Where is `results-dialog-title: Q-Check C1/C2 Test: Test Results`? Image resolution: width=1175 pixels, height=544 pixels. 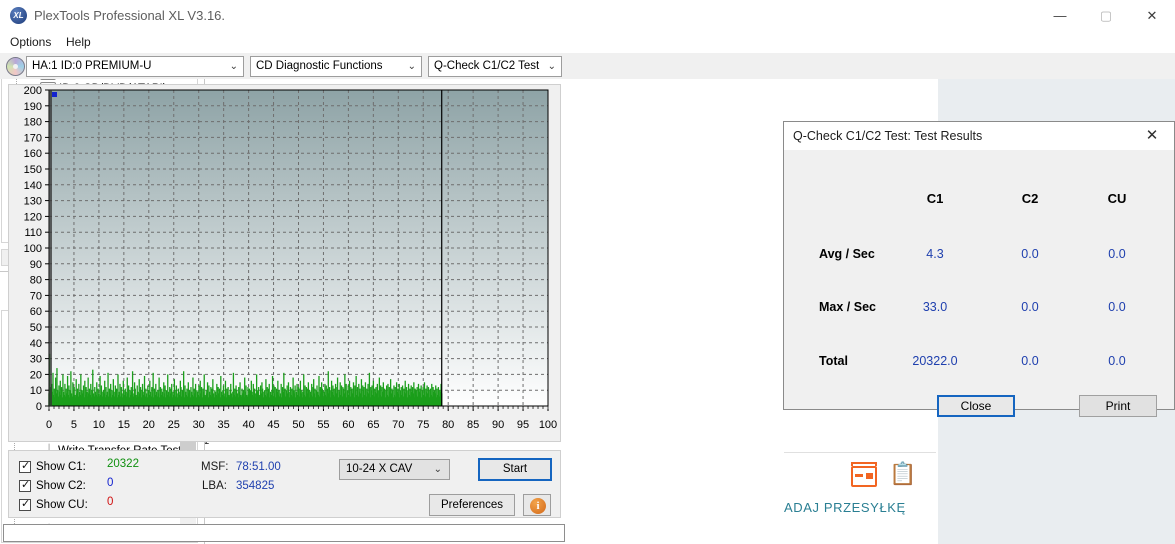
results-dialog-title: Q-Check C1/C2 Test: Test Results is located at coordinates (888, 136).